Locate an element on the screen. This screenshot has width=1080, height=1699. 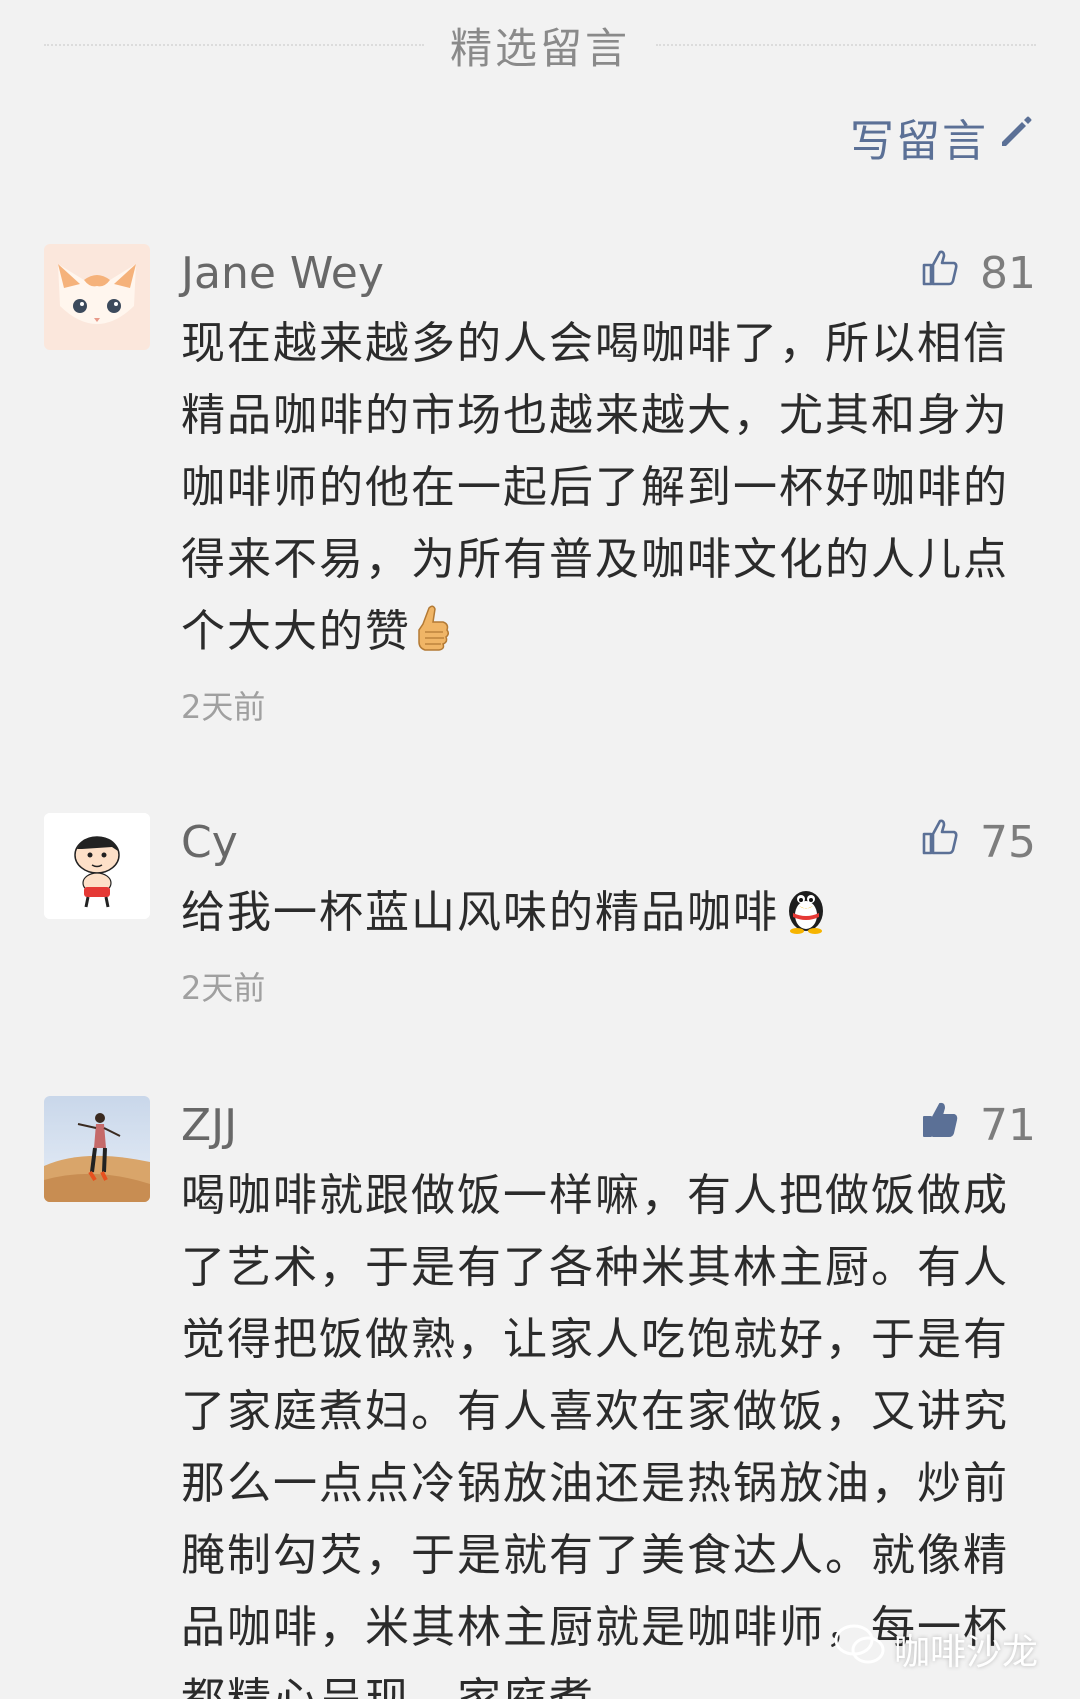
write-comment-link: 写留言 is located at coordinates (943, 137).